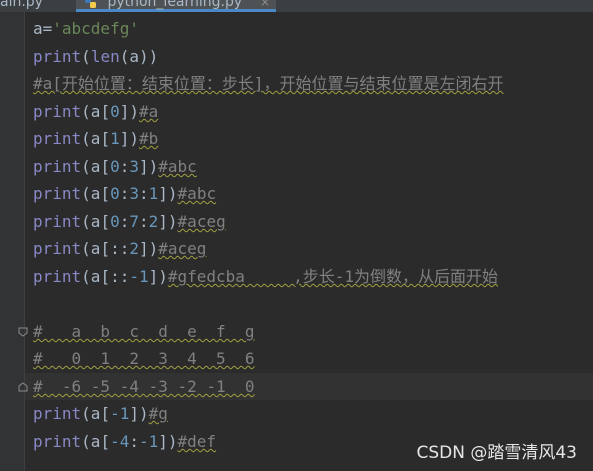 This screenshot has height=471, width=593. Describe the element at coordinates (309, 303) in the screenshot. I see `code-line` at that location.